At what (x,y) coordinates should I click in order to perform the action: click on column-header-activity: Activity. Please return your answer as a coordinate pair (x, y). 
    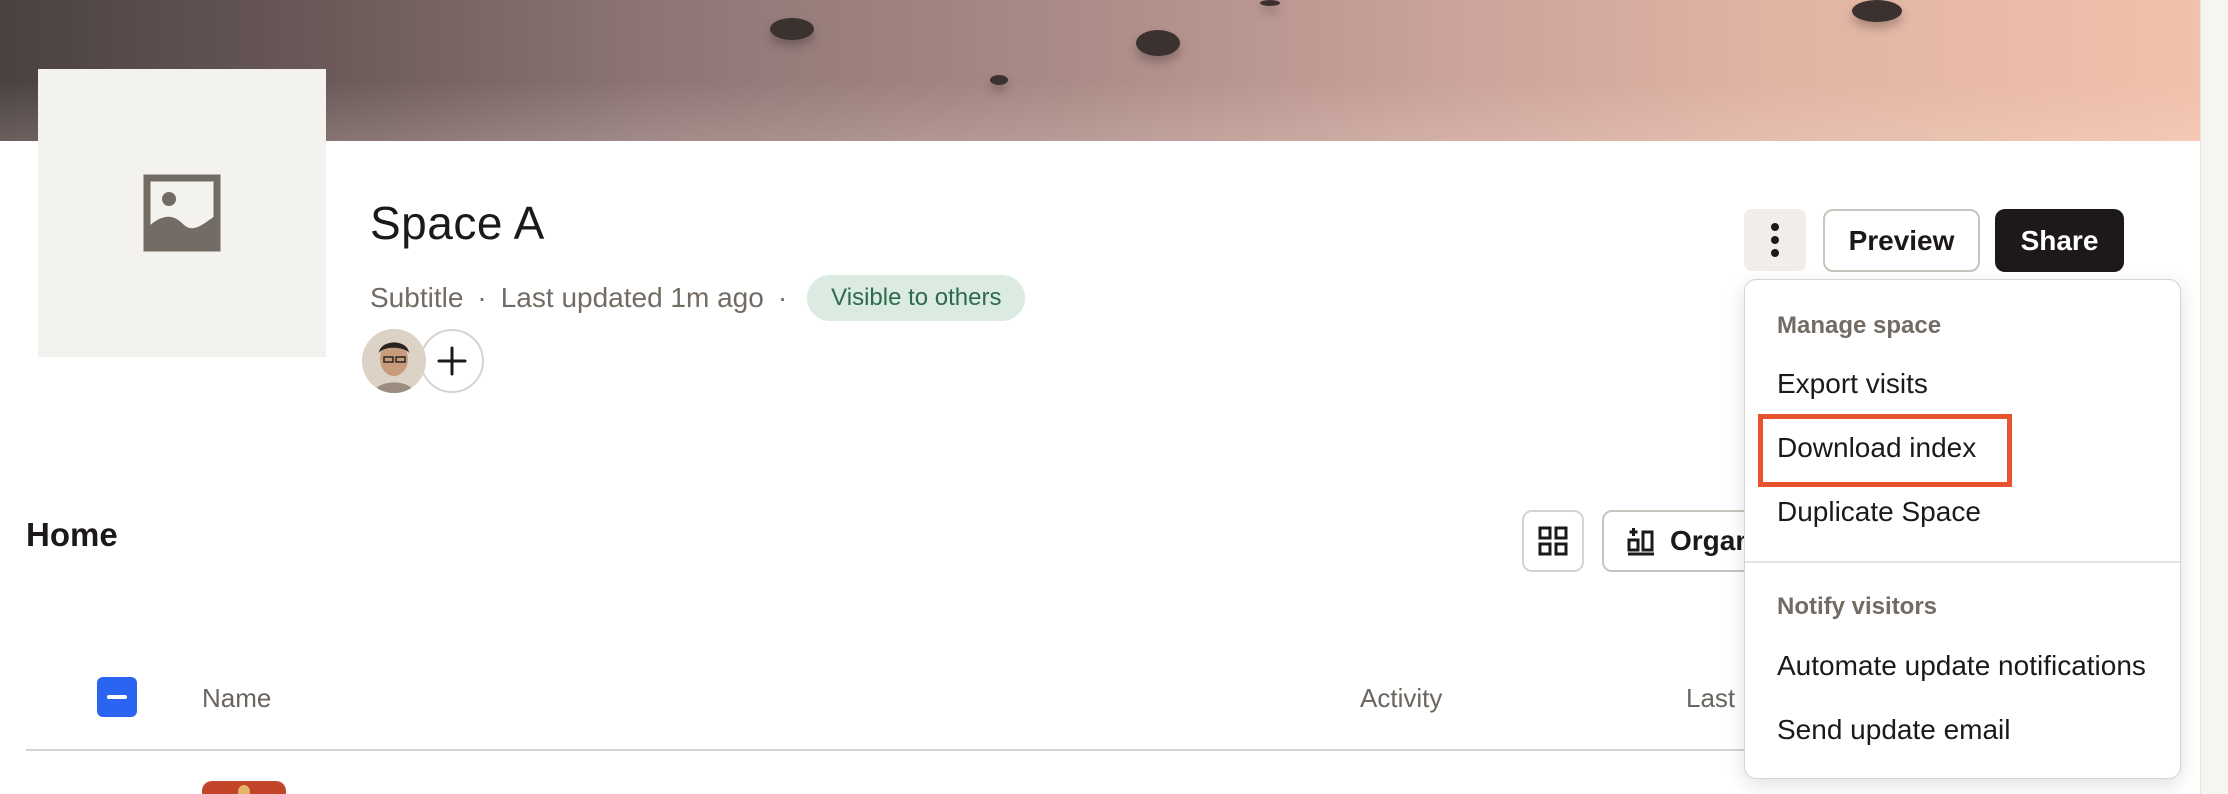
    Looking at the image, I should click on (1401, 698).